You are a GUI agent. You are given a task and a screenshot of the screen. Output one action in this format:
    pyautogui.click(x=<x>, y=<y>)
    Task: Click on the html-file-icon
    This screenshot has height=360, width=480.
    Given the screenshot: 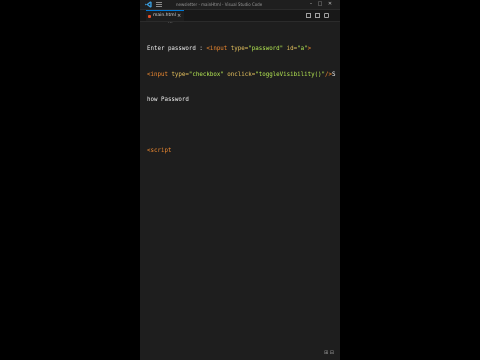 What is the action you would take?
    pyautogui.click(x=149, y=16)
    